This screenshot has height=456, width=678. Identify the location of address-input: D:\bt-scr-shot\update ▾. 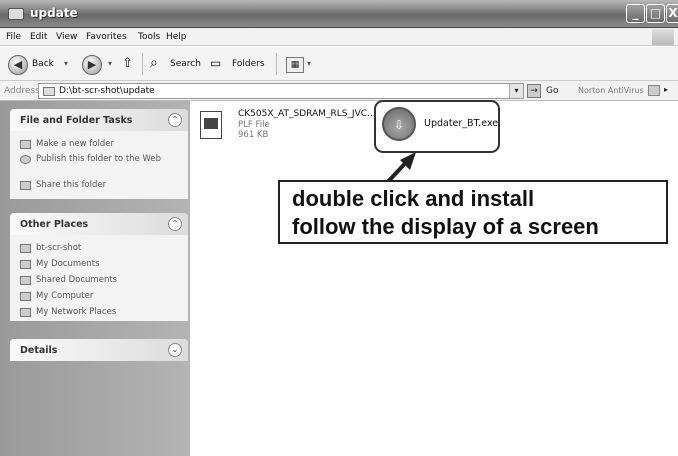
(281, 91).